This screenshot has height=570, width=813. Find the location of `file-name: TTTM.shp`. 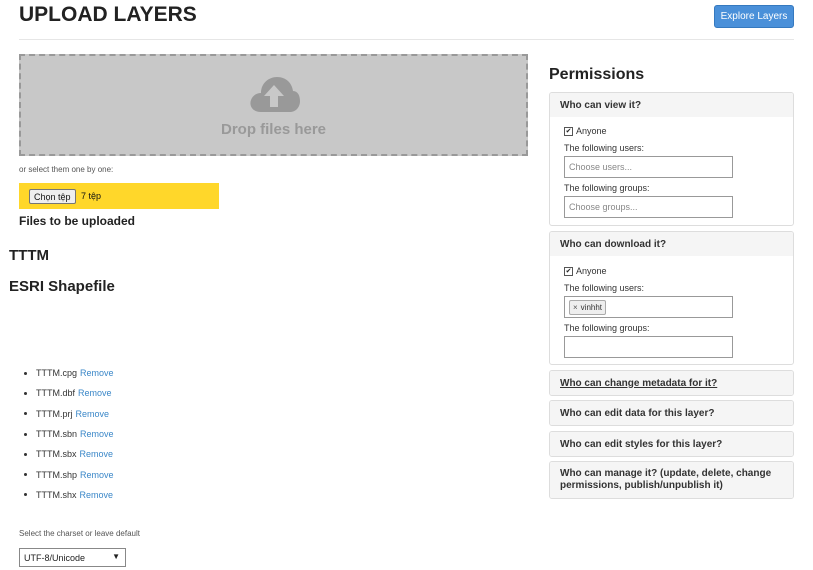

file-name: TTTM.shp is located at coordinates (57, 474).